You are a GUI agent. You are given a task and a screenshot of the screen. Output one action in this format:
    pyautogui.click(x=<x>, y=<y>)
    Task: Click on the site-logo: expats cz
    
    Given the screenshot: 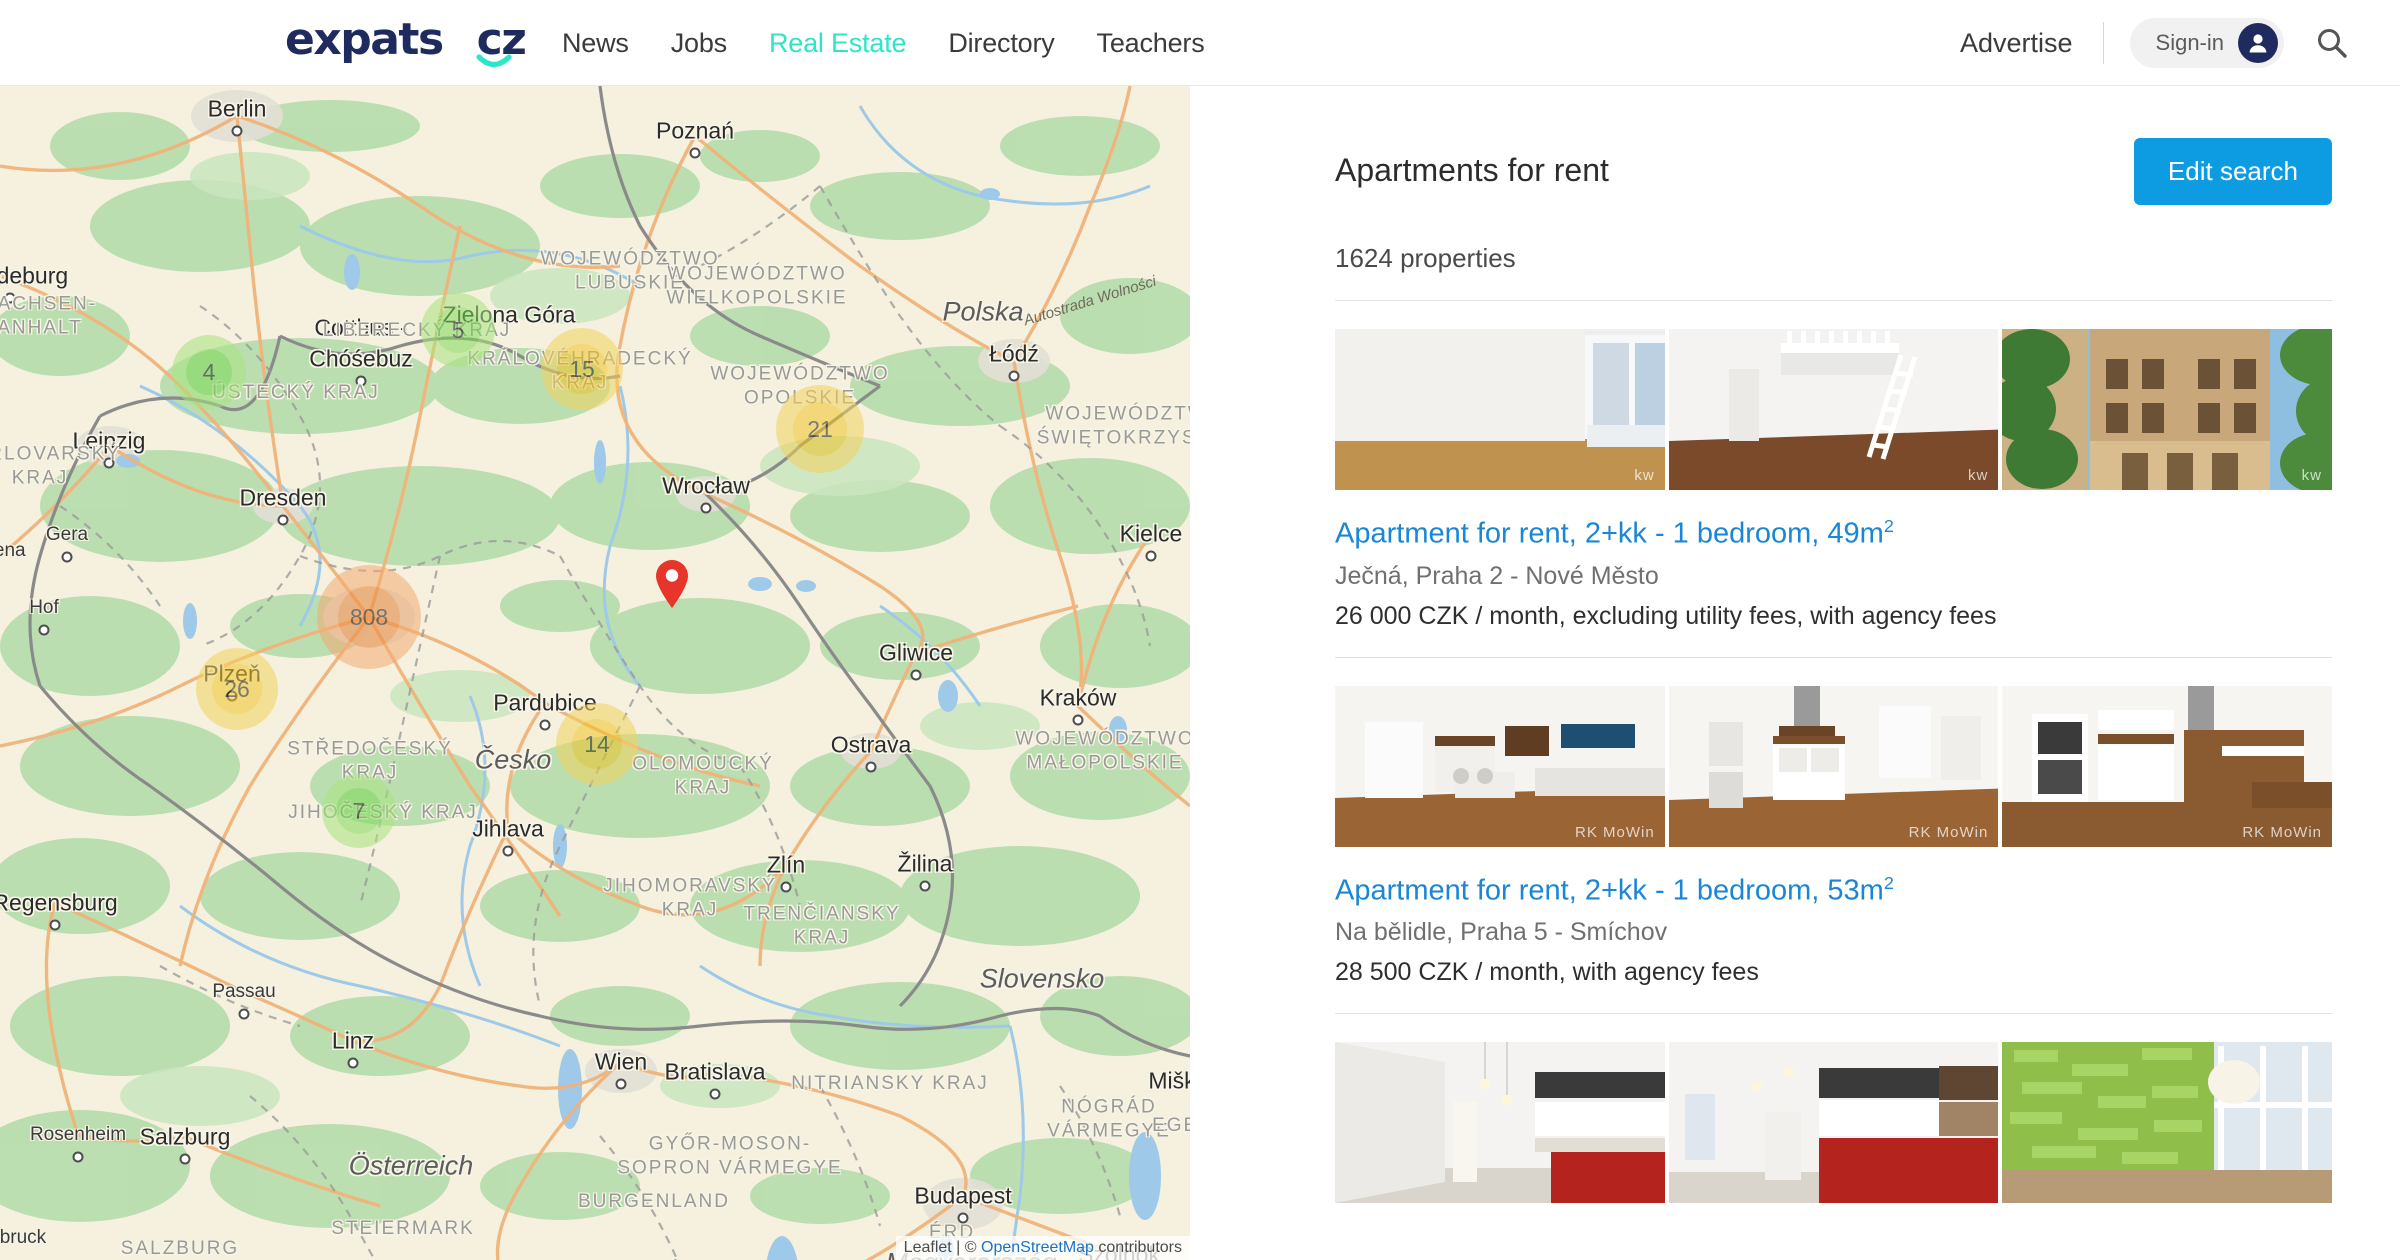 What is the action you would take?
    pyautogui.click(x=406, y=42)
    